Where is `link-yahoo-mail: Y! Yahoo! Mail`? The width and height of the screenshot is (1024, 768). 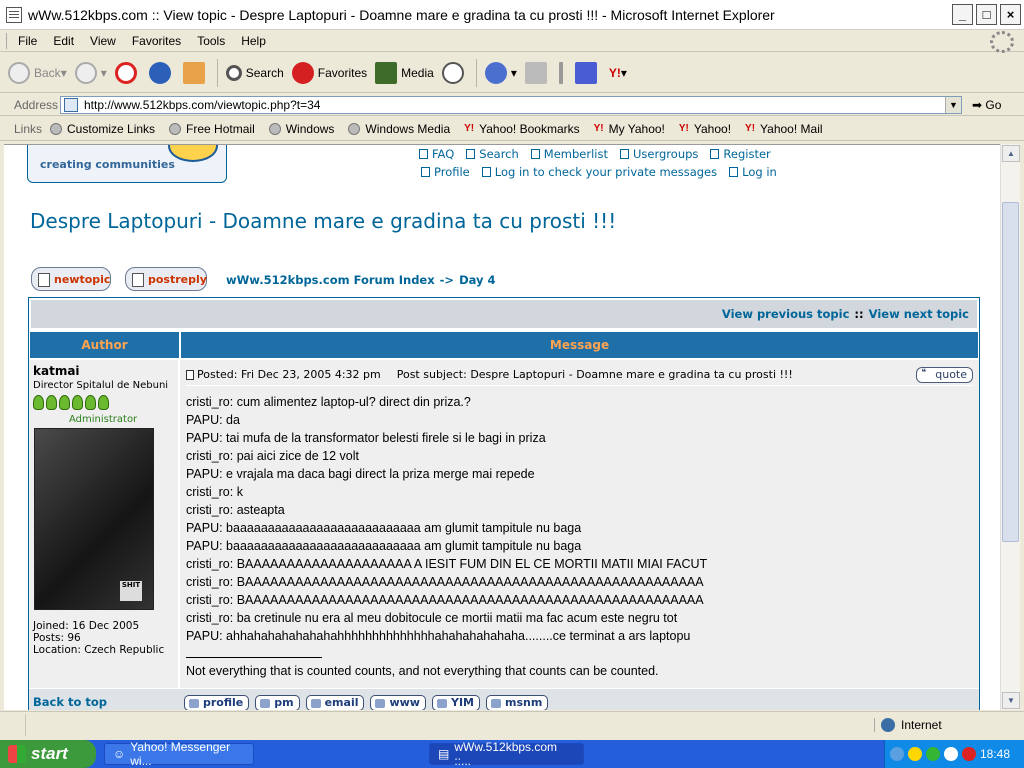 link-yahoo-mail: Y! Yahoo! Mail is located at coordinates (783, 129).